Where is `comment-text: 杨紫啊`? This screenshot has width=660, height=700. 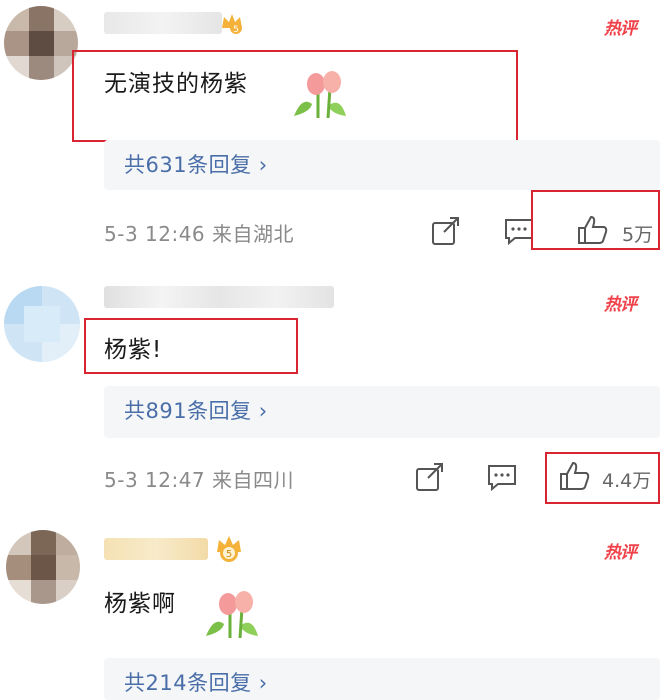 comment-text: 杨紫啊 is located at coordinates (140, 604).